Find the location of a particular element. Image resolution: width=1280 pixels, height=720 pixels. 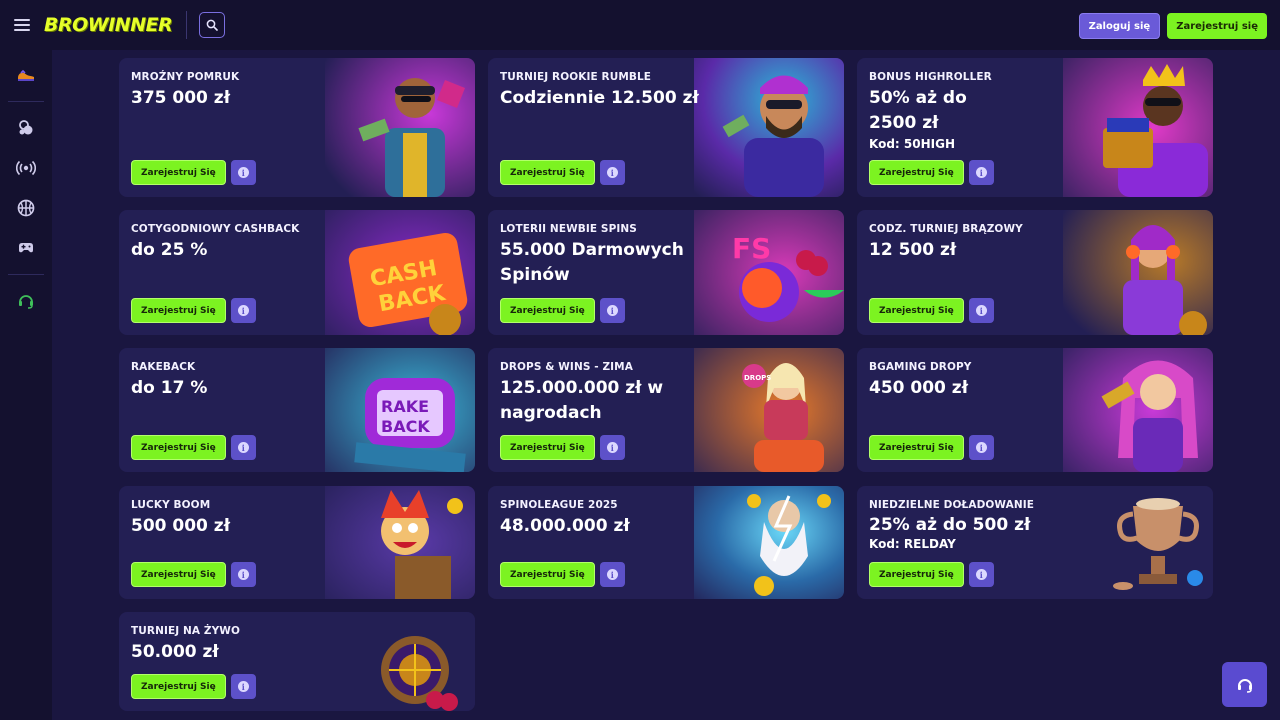

promo-art-image: RAKE BACK is located at coordinates (400, 410).